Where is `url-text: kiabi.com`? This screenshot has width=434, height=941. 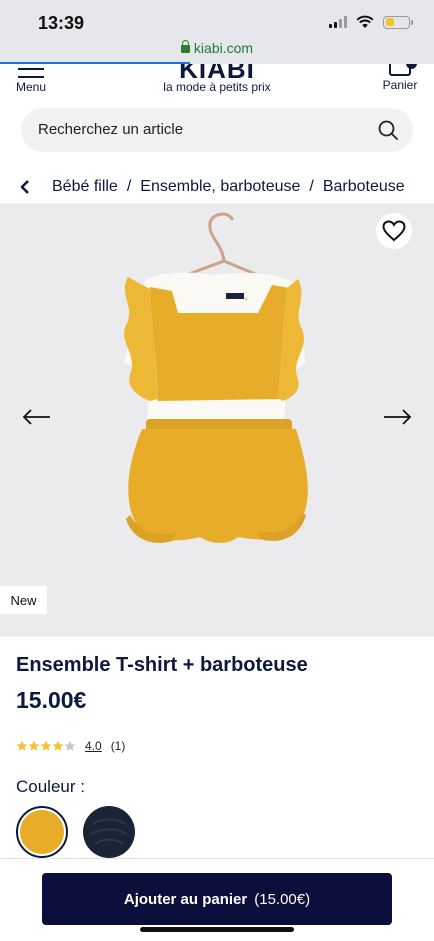 url-text: kiabi.com is located at coordinates (223, 48).